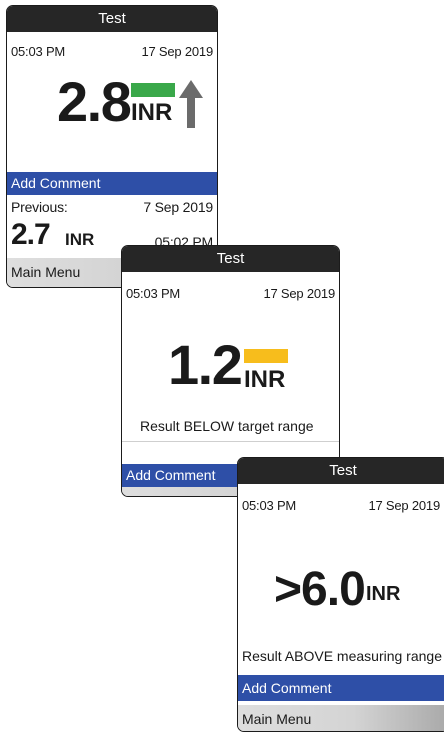 Image resolution: width=444 pixels, height=735 pixels. Describe the element at coordinates (341, 718) in the screenshot. I see `main-menu-button: Main Menu` at that location.